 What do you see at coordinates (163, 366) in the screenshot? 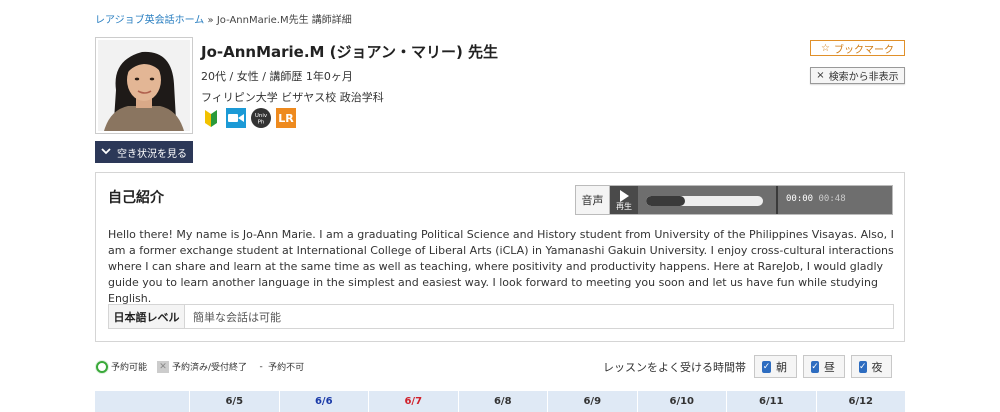
I see `booked-x-icon: ✕` at bounding box center [163, 366].